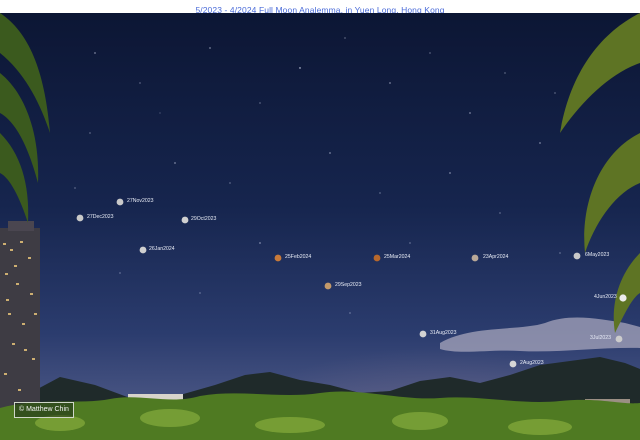 The height and width of the screenshot is (440, 640). Describe the element at coordinates (496, 257) in the screenshot. I see `moon-label-23apr2024: 23Apr2024` at that location.